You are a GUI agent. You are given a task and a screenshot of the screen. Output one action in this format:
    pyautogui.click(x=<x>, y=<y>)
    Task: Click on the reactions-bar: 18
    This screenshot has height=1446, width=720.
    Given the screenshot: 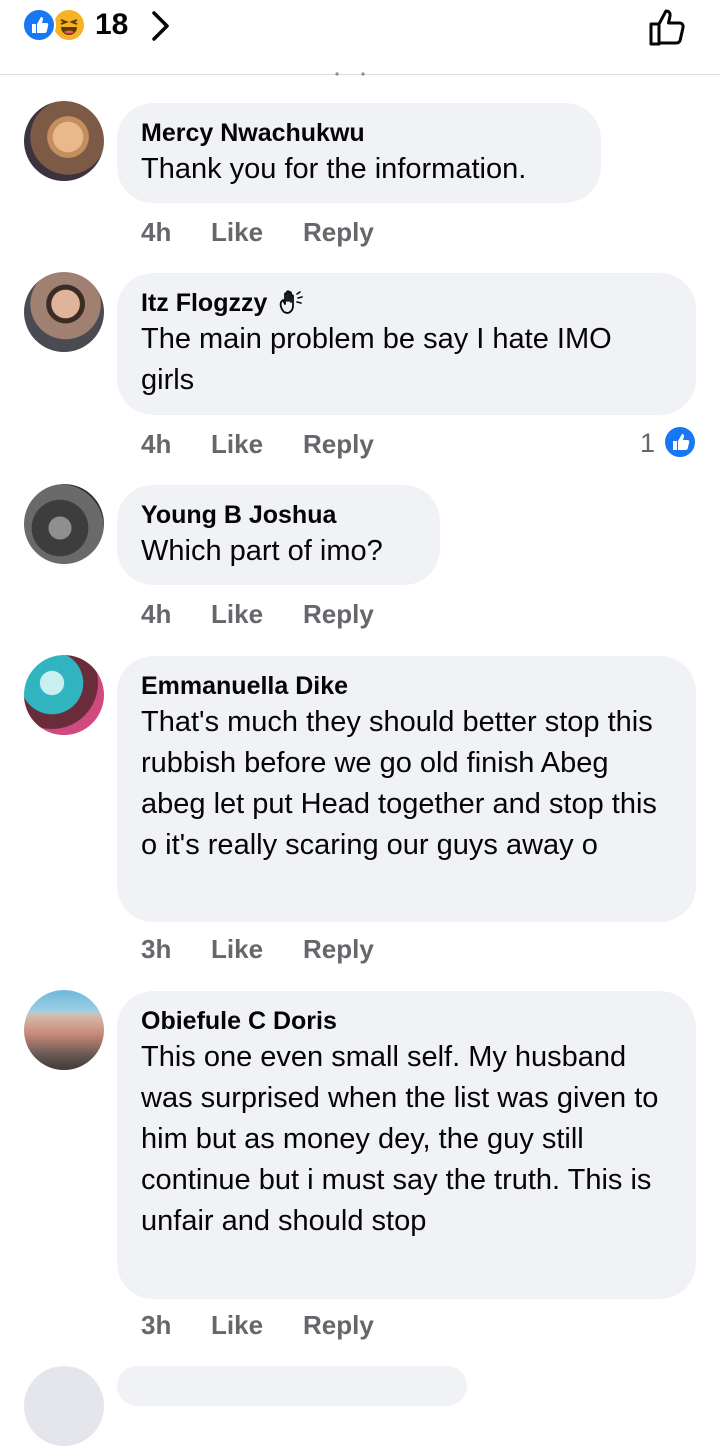 What is the action you would take?
    pyautogui.click(x=360, y=38)
    